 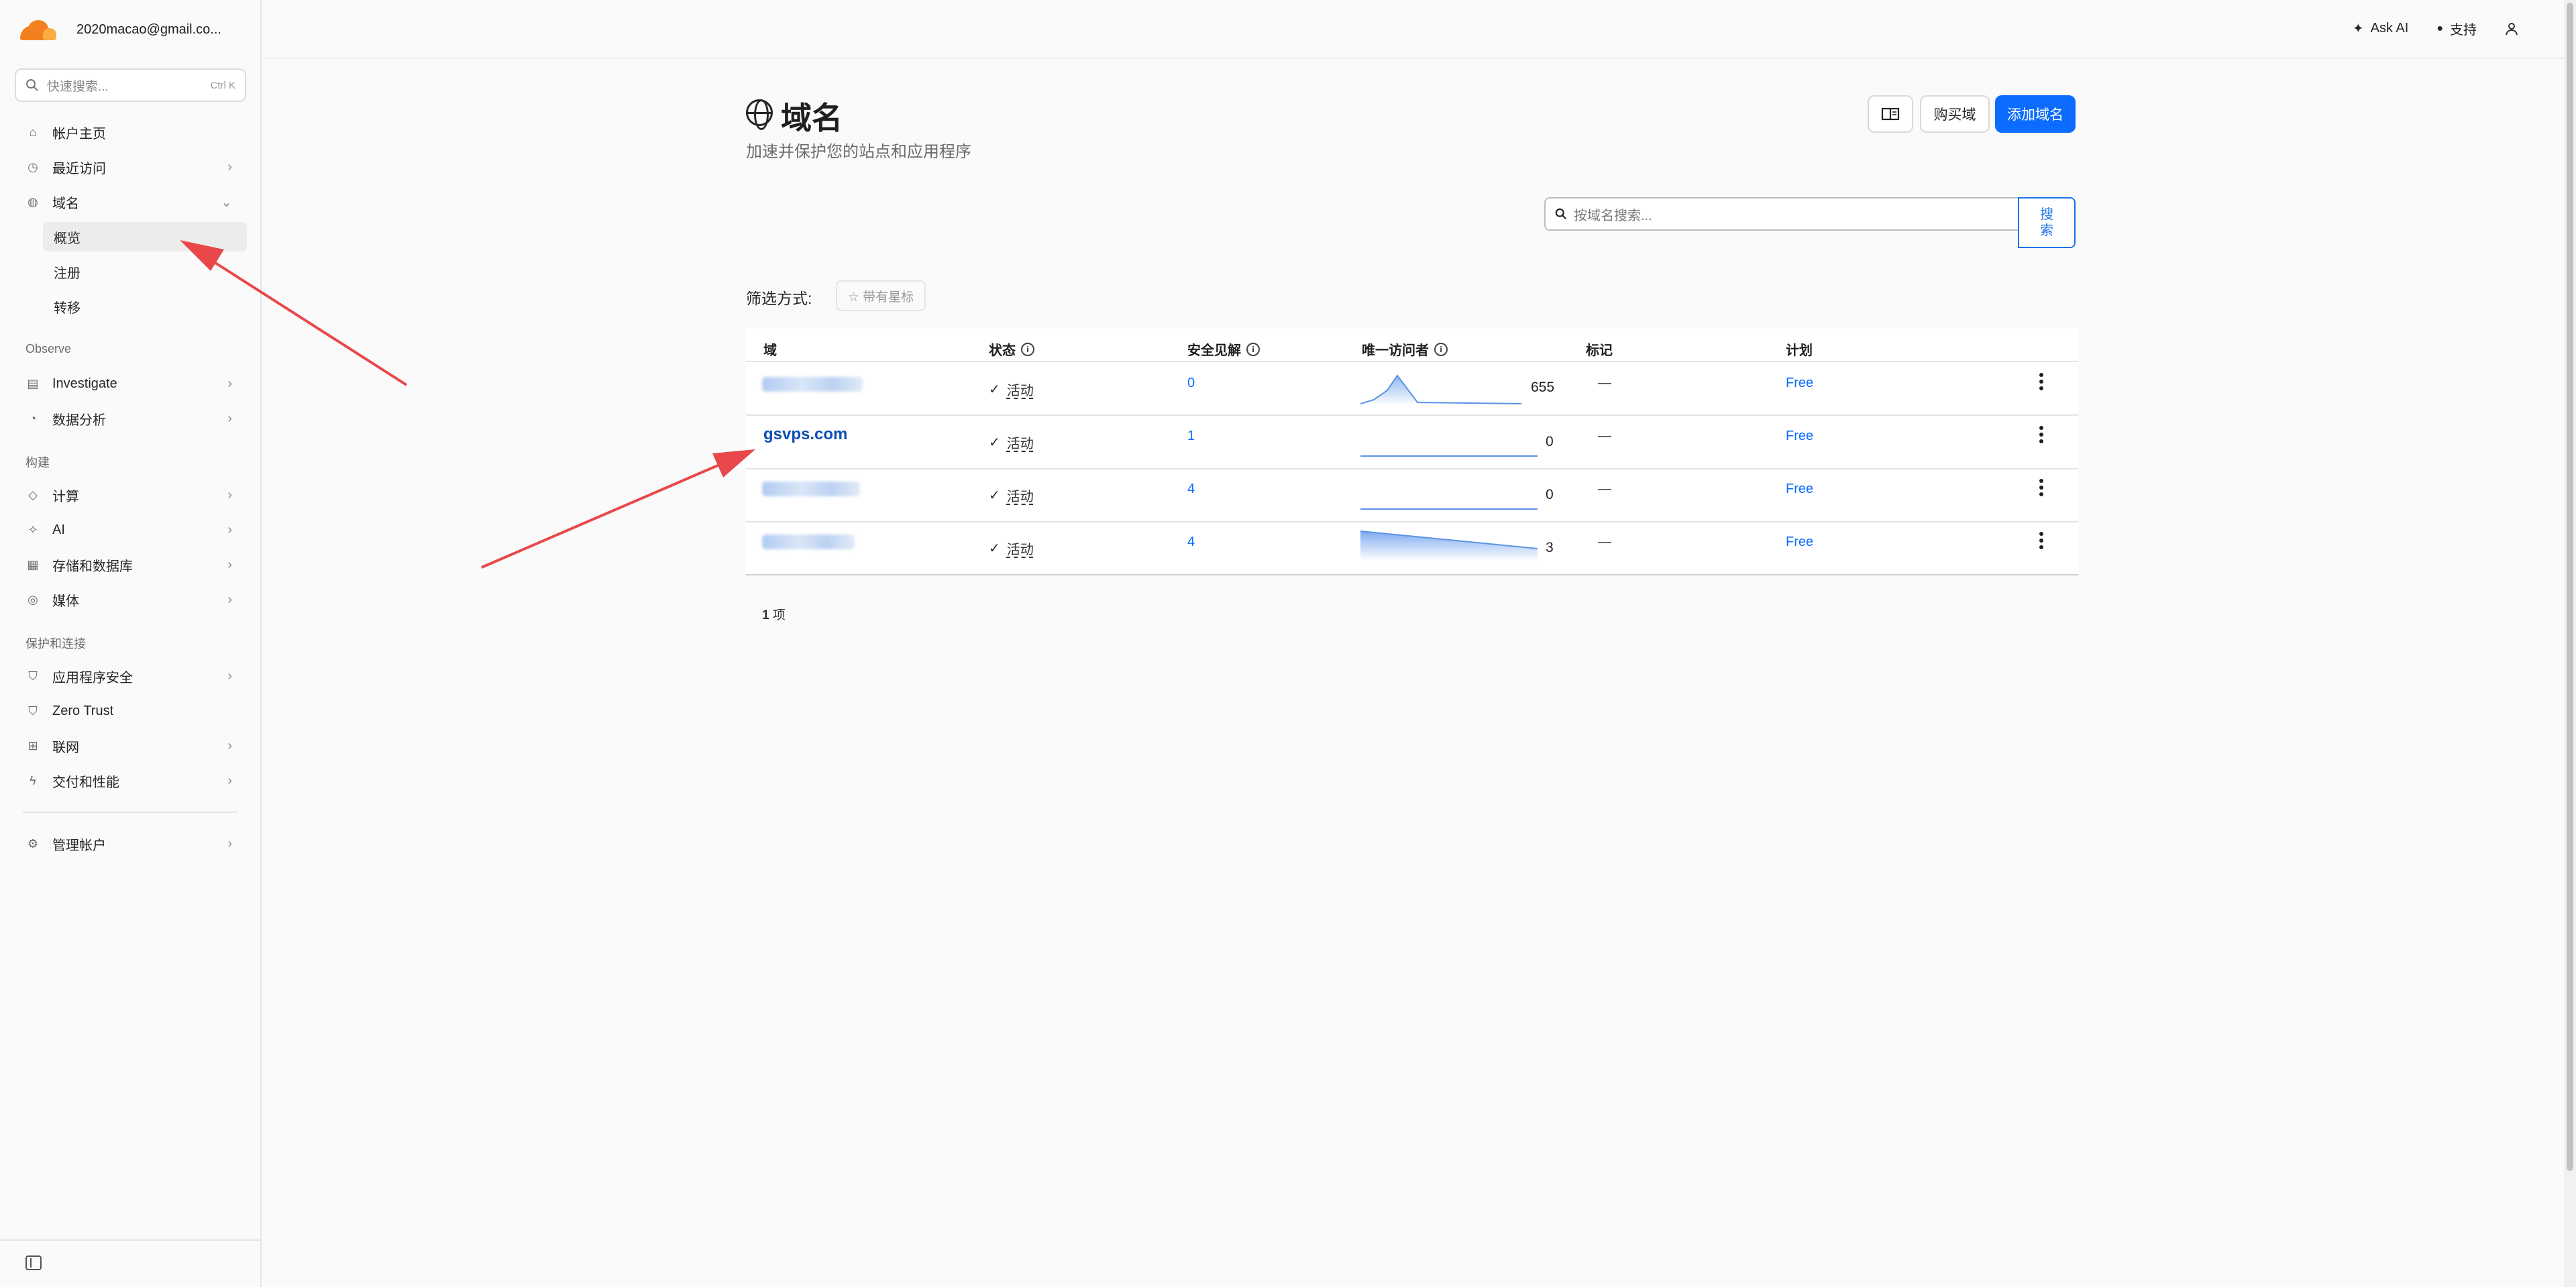 What do you see at coordinates (135, 202) in the screenshot?
I see `sidebar-item-domains: ◍ 域名 ⌄` at bounding box center [135, 202].